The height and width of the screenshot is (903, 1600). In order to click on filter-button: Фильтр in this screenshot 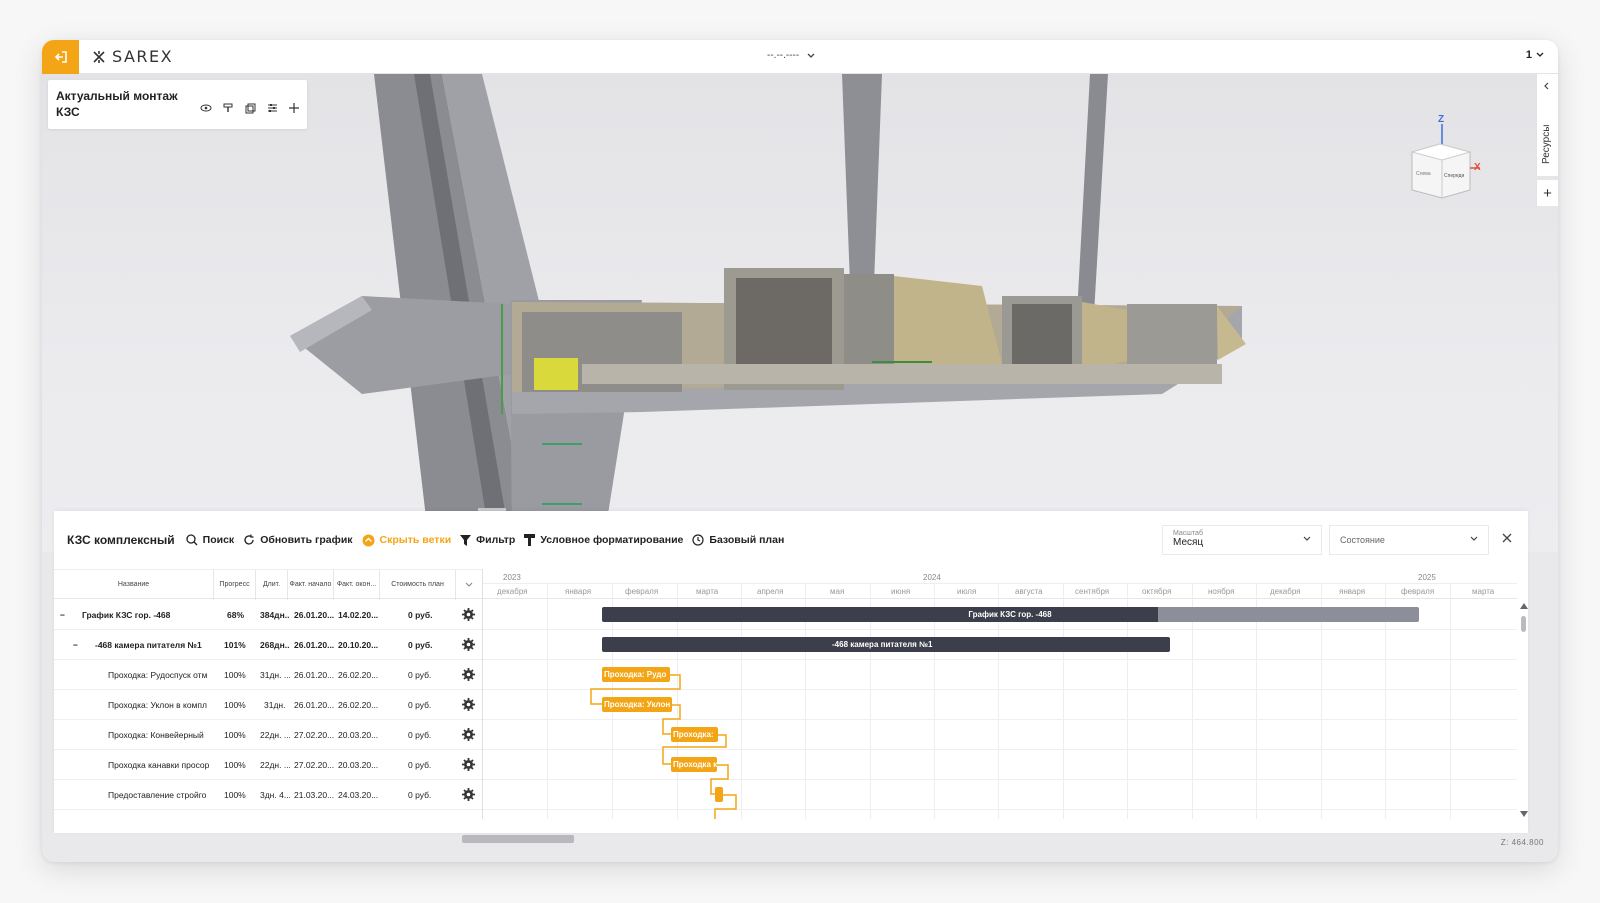, I will do `click(487, 540)`.